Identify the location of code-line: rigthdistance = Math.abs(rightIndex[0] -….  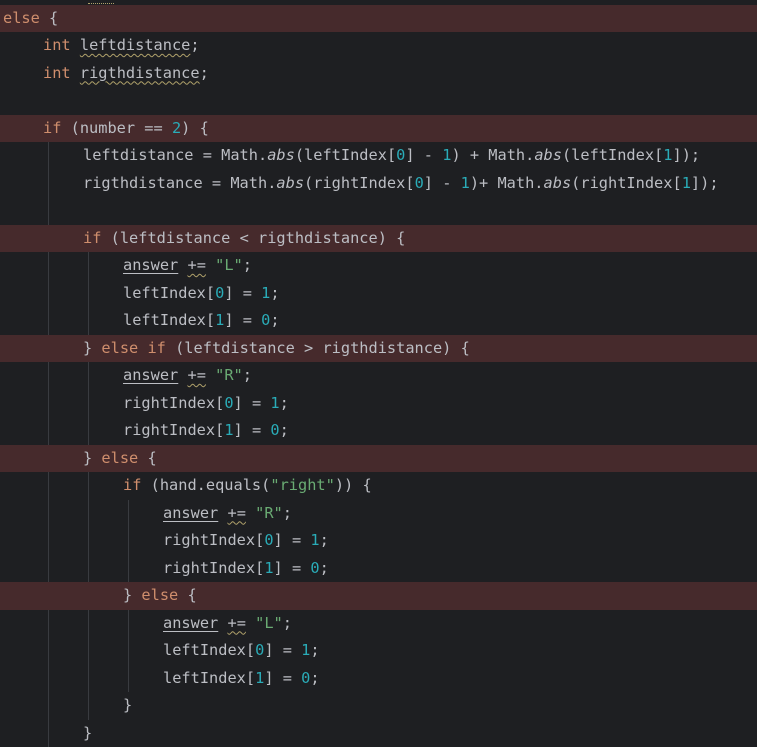
(378, 184).